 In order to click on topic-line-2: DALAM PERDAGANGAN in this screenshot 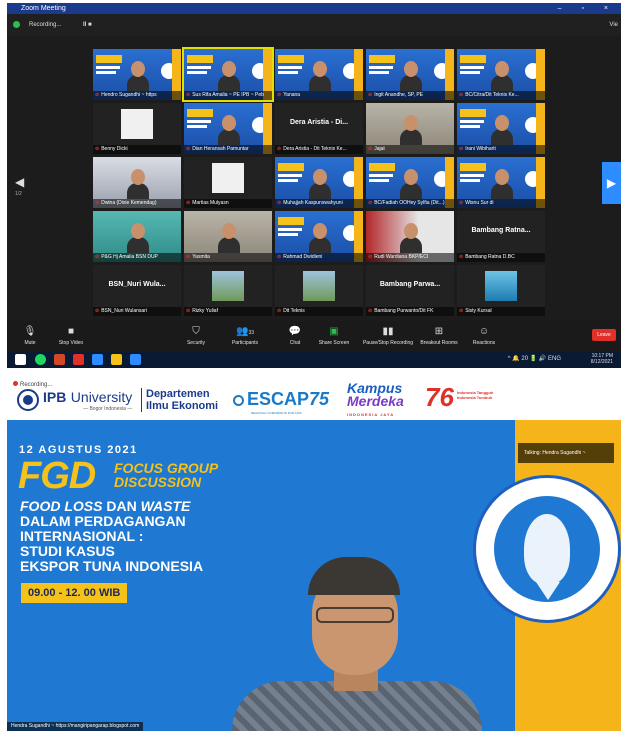, I will do `click(103, 521)`.